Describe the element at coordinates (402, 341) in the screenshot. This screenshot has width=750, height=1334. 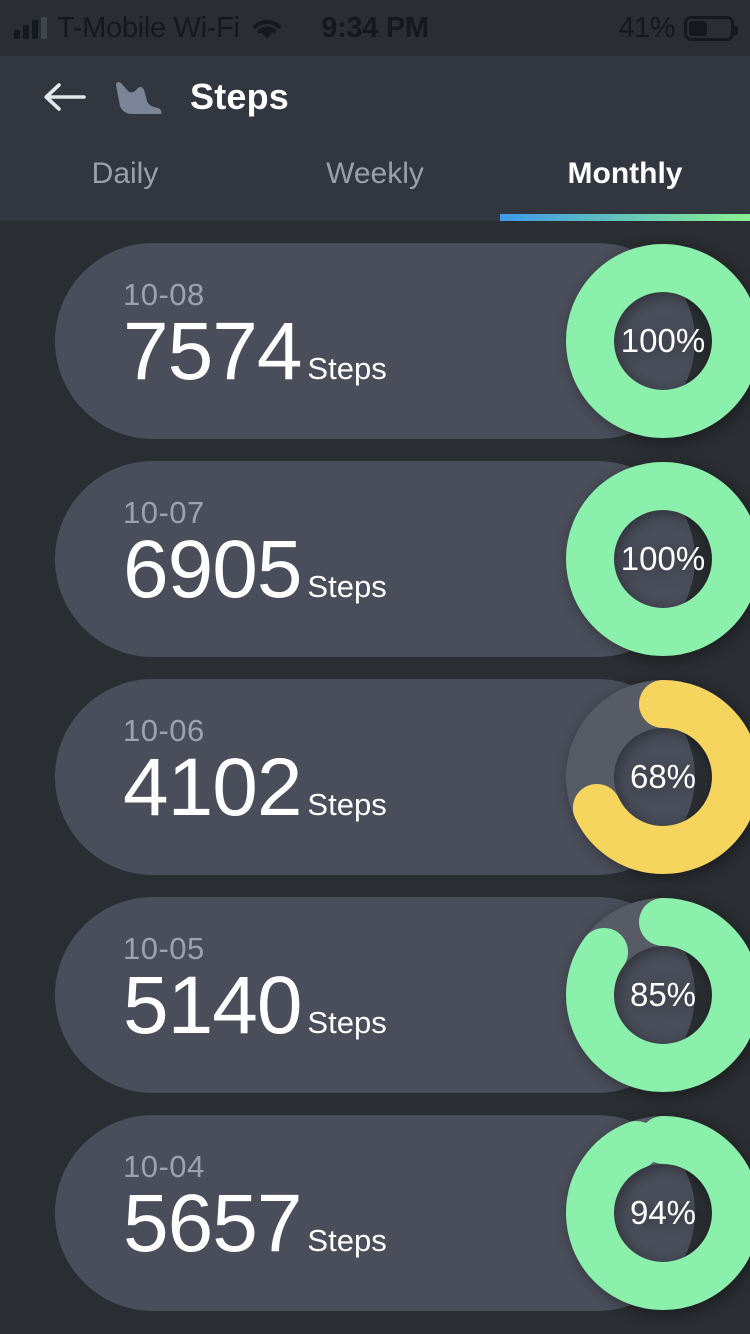
I see `table-row: 10-08 7574 Steps 100%` at that location.